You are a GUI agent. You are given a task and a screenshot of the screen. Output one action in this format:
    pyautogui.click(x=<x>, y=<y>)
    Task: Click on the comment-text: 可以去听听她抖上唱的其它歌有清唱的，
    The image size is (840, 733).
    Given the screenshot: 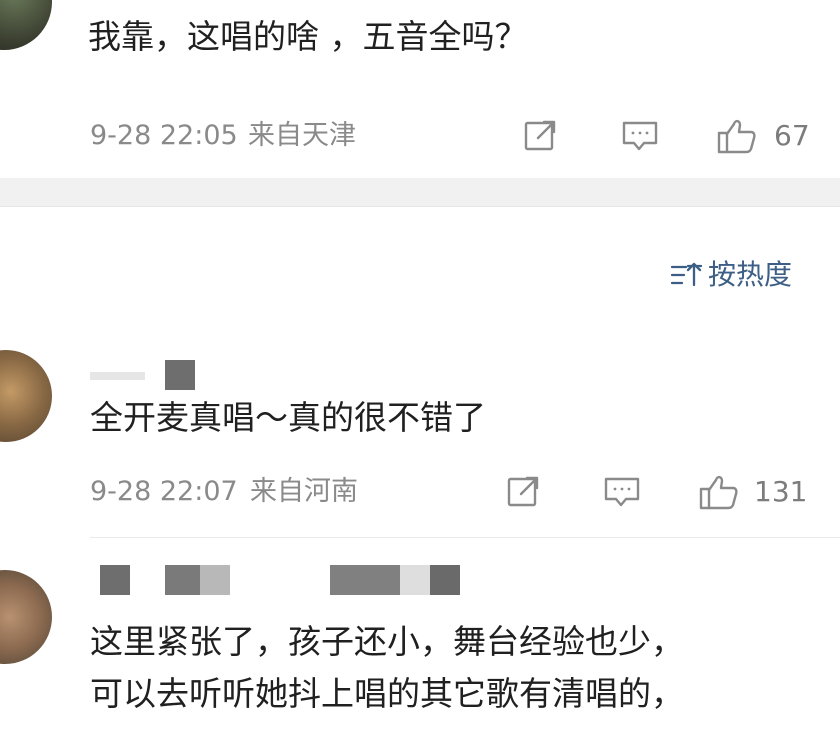 What is the action you would take?
    pyautogui.click(x=387, y=693)
    